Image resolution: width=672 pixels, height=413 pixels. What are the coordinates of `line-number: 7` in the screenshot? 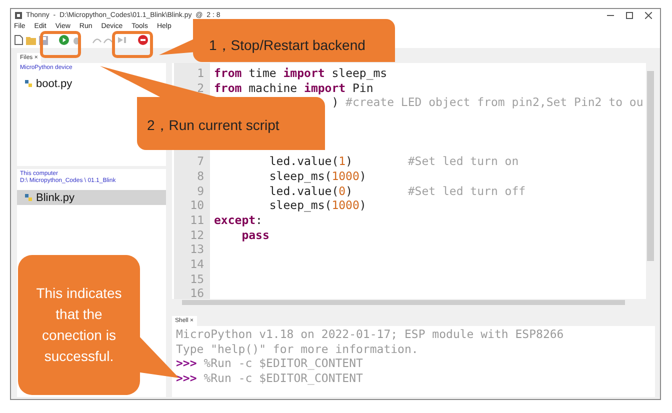 It's located at (200, 161).